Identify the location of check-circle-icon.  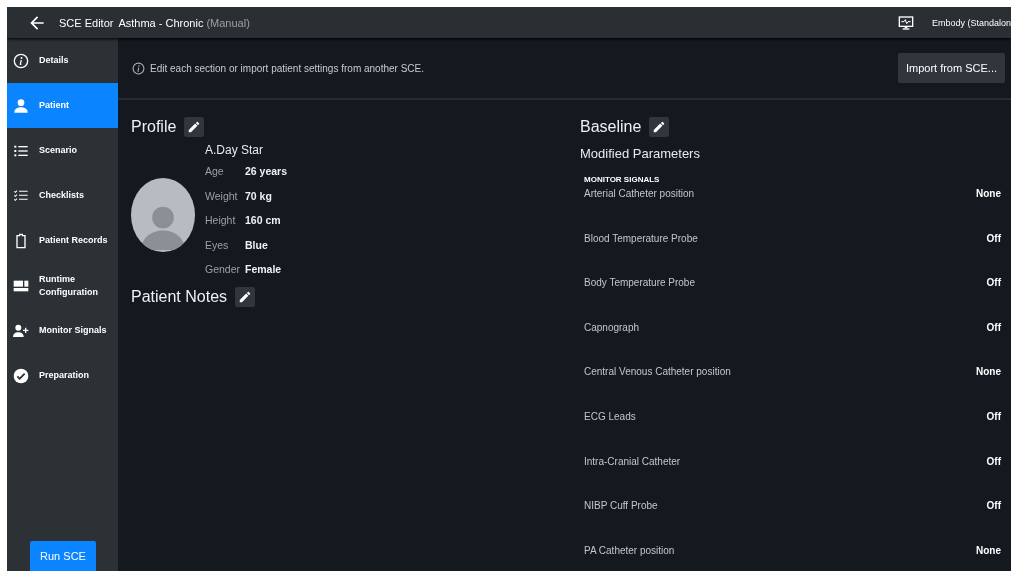
(21, 375).